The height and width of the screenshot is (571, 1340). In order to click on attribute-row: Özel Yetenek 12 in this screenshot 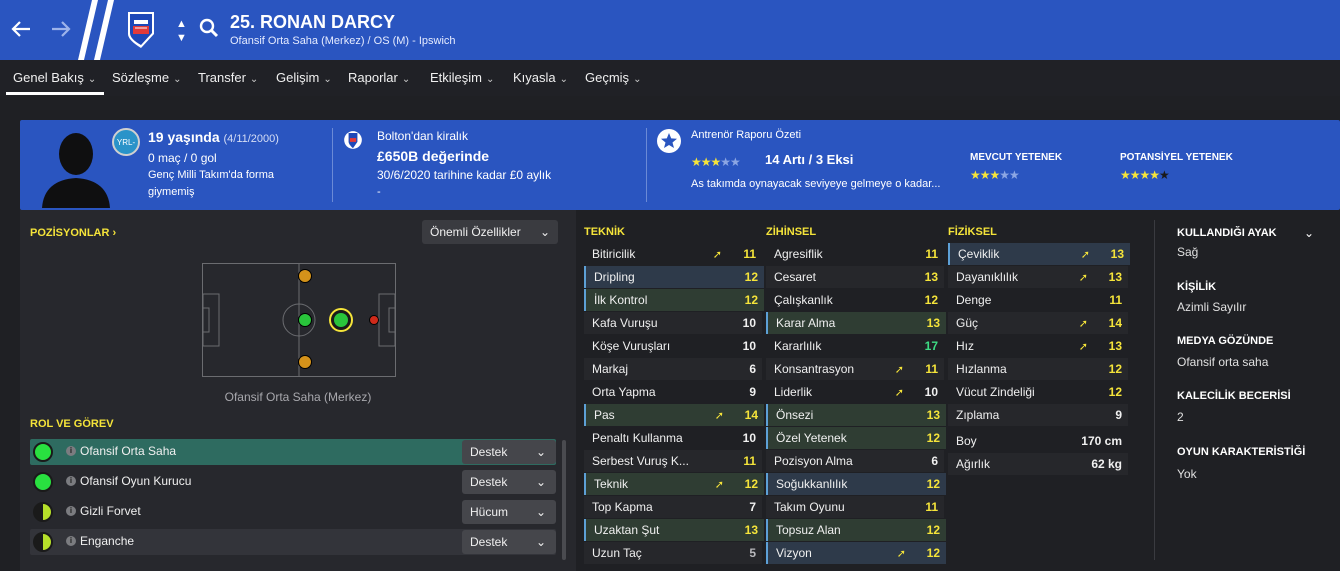, I will do `click(856, 438)`.